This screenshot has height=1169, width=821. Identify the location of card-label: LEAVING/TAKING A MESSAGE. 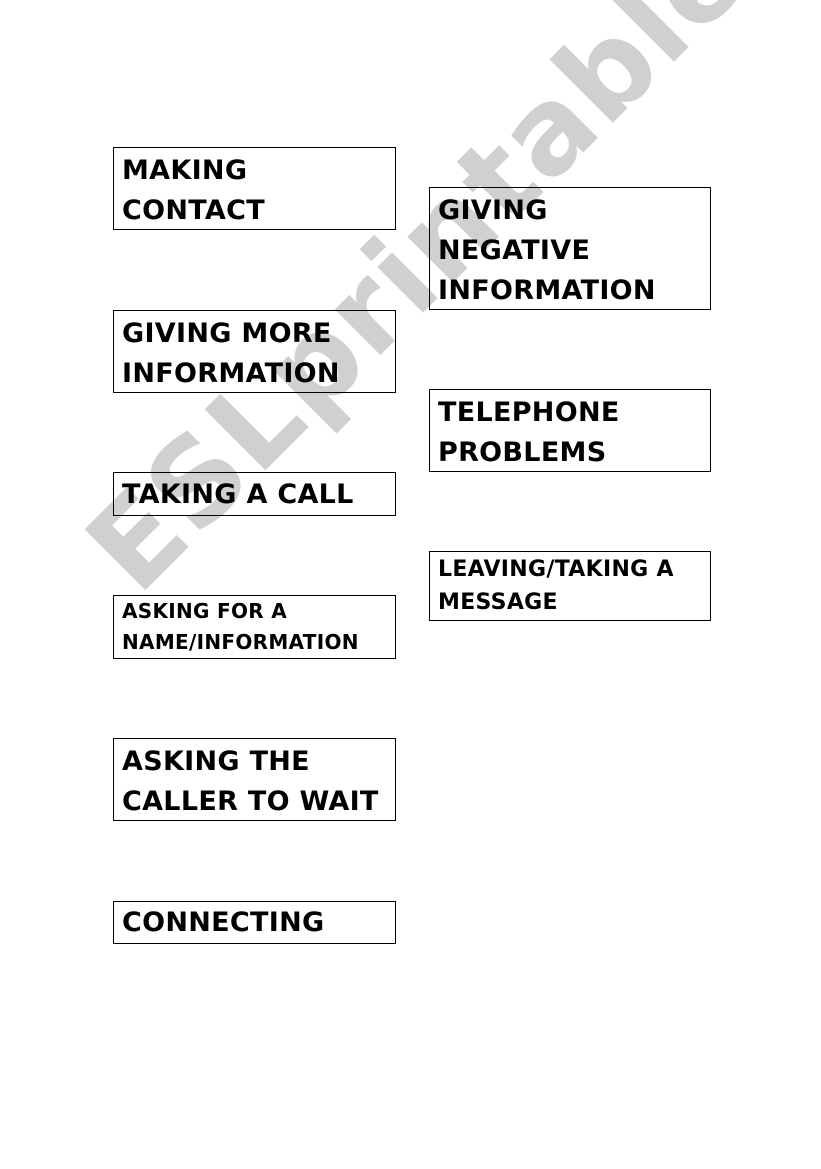
(556, 586).